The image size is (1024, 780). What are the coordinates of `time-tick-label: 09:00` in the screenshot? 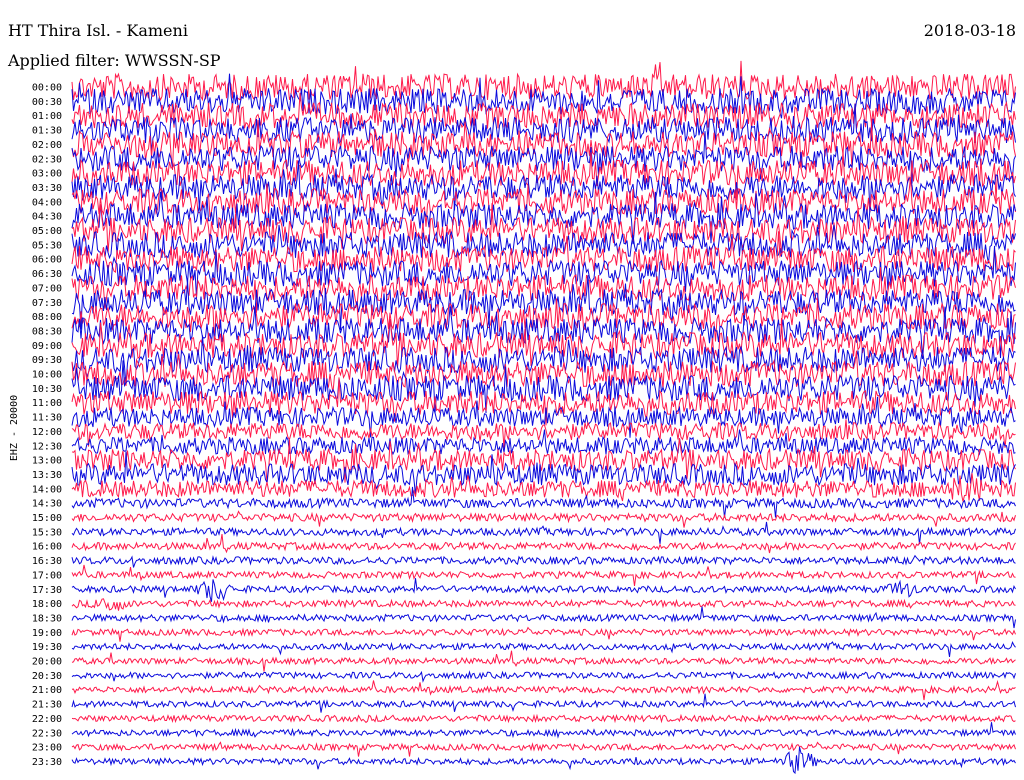 It's located at (47, 346).